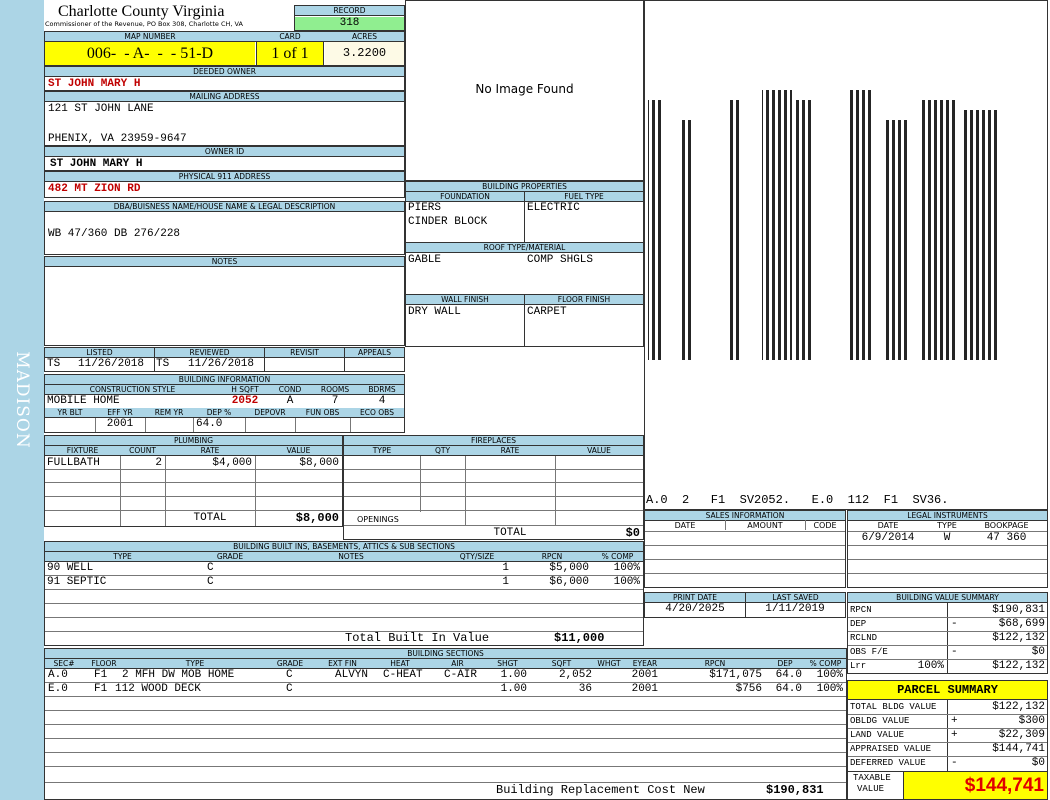  Describe the element at coordinates (150, 53) in the screenshot. I see `map-number: 006- - A- - - 51-D` at that location.